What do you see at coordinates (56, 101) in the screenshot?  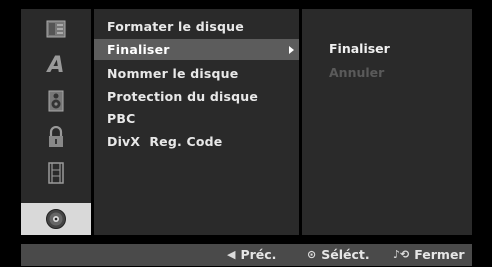 I see `audio-speaker-icon` at bounding box center [56, 101].